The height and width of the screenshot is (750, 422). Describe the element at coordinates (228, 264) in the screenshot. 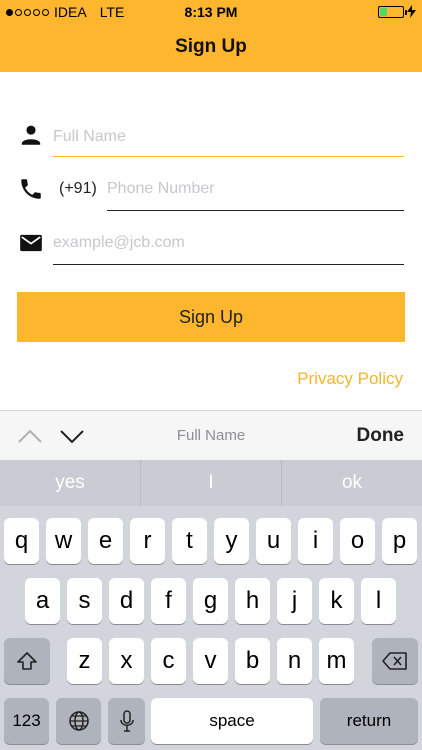

I see `email-underline` at that location.